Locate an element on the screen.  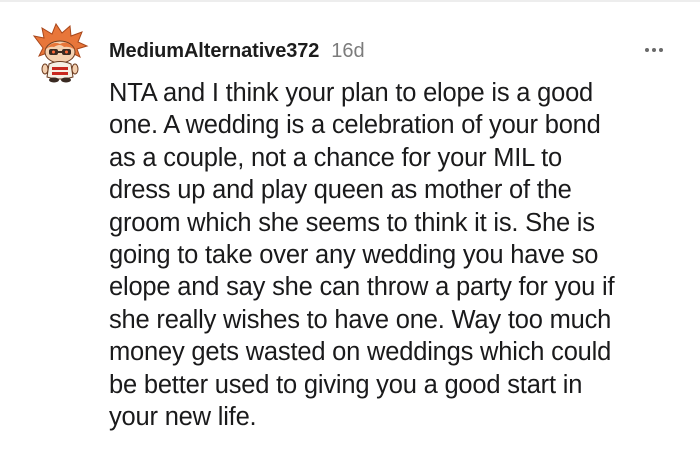
comment-line: your new life. is located at coordinates (183, 417).